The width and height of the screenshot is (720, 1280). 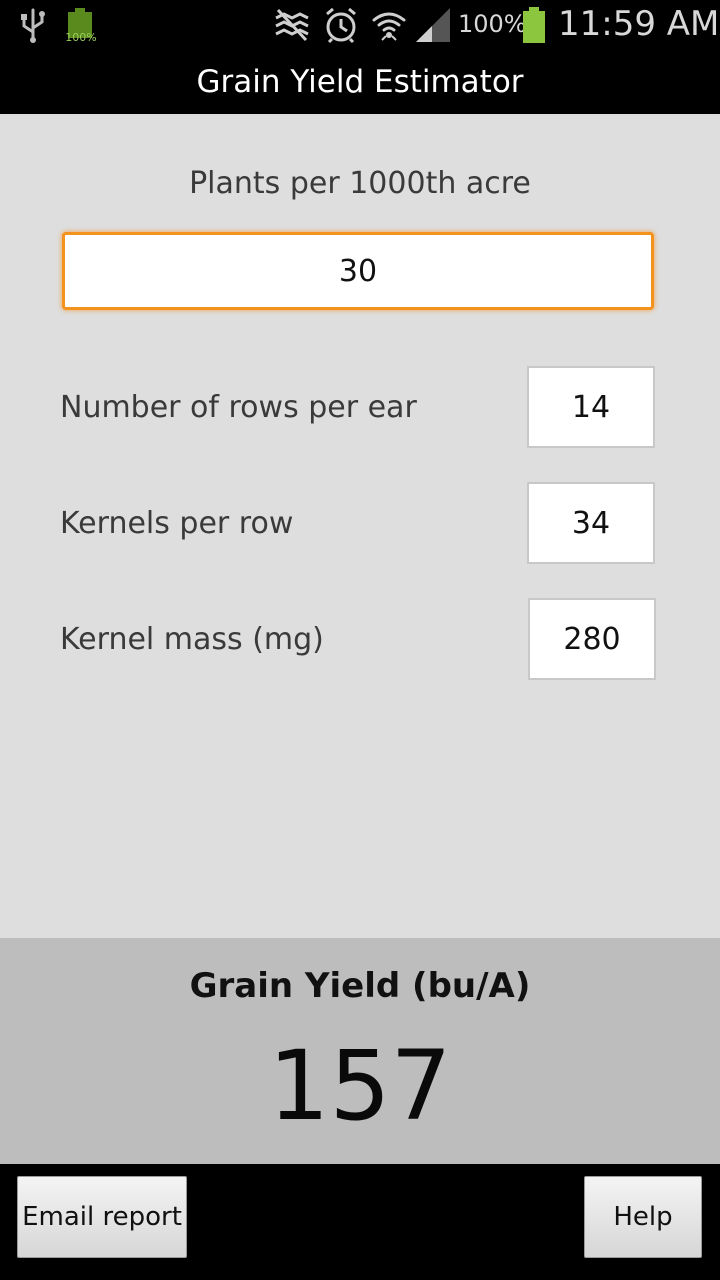 I want to click on help-button: Help, so click(x=643, y=1217).